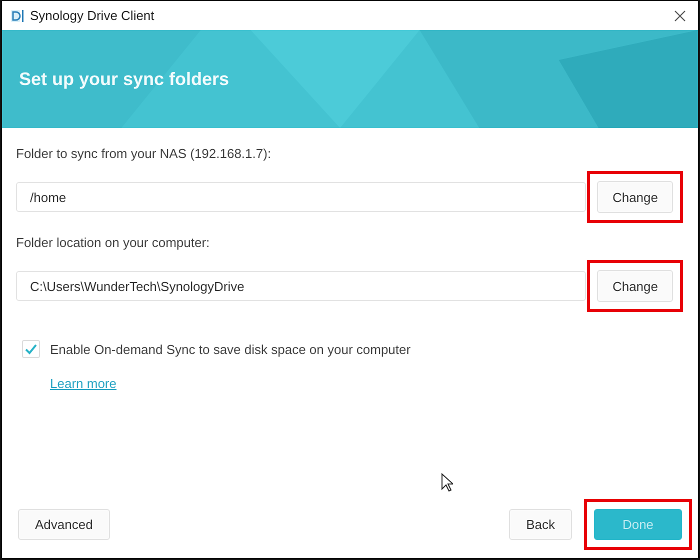  What do you see at coordinates (124, 79) in the screenshot?
I see `banner-title: Set up your sync folders` at bounding box center [124, 79].